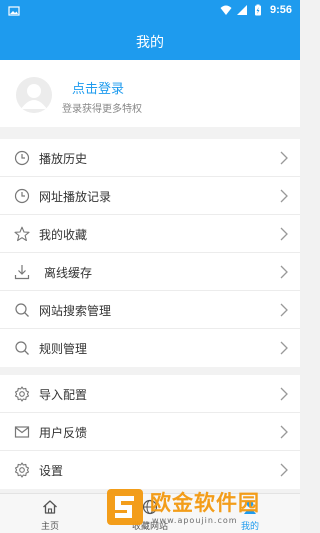  Describe the element at coordinates (257, 10) in the screenshot. I see `battery-charging-icon` at that location.